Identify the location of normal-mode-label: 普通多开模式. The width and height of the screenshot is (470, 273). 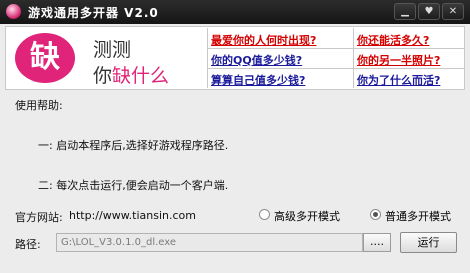
(418, 216).